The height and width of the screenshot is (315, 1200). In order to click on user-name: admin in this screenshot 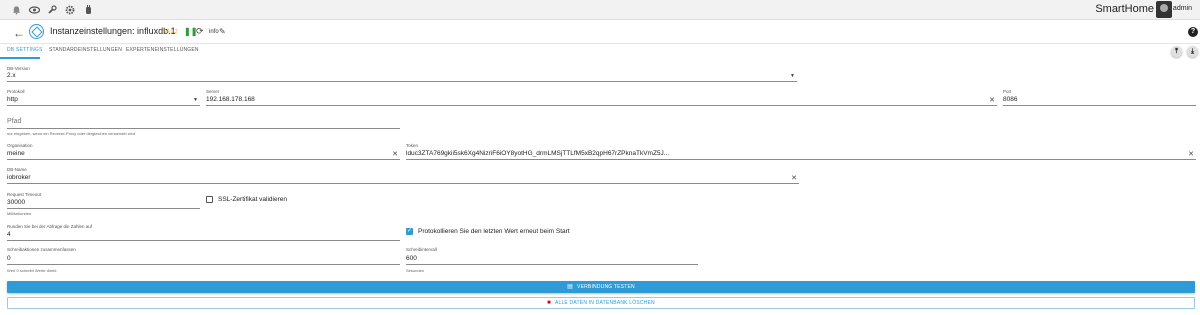, I will do `click(1182, 8)`.